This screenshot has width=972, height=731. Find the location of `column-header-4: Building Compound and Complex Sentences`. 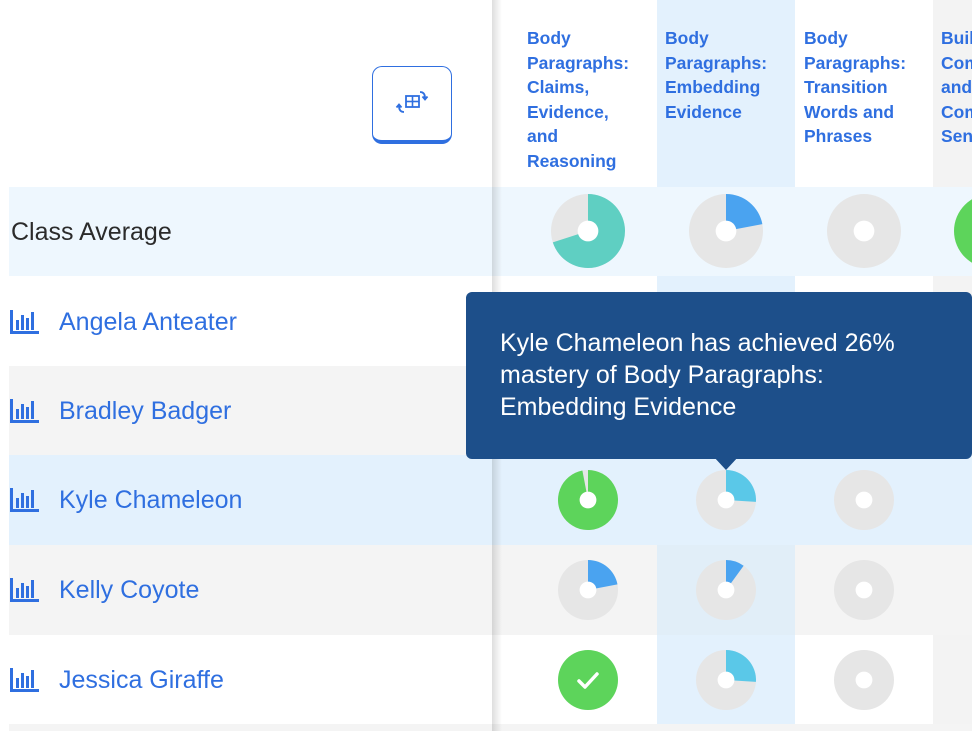

column-header-4: Building Compound and Complex Sentences is located at coordinates (956, 87).